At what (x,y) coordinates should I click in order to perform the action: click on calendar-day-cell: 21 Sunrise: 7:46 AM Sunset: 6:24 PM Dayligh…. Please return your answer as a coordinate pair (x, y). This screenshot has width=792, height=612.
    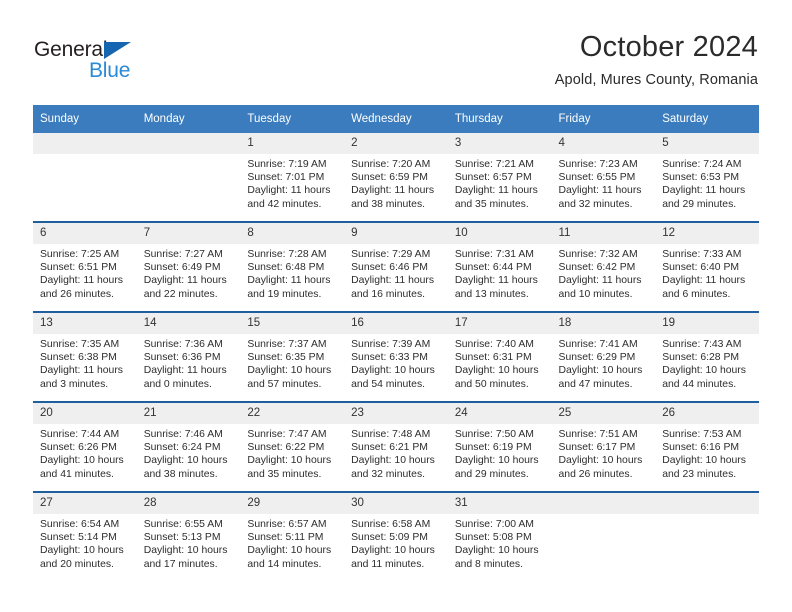
    Looking at the image, I should click on (188, 446).